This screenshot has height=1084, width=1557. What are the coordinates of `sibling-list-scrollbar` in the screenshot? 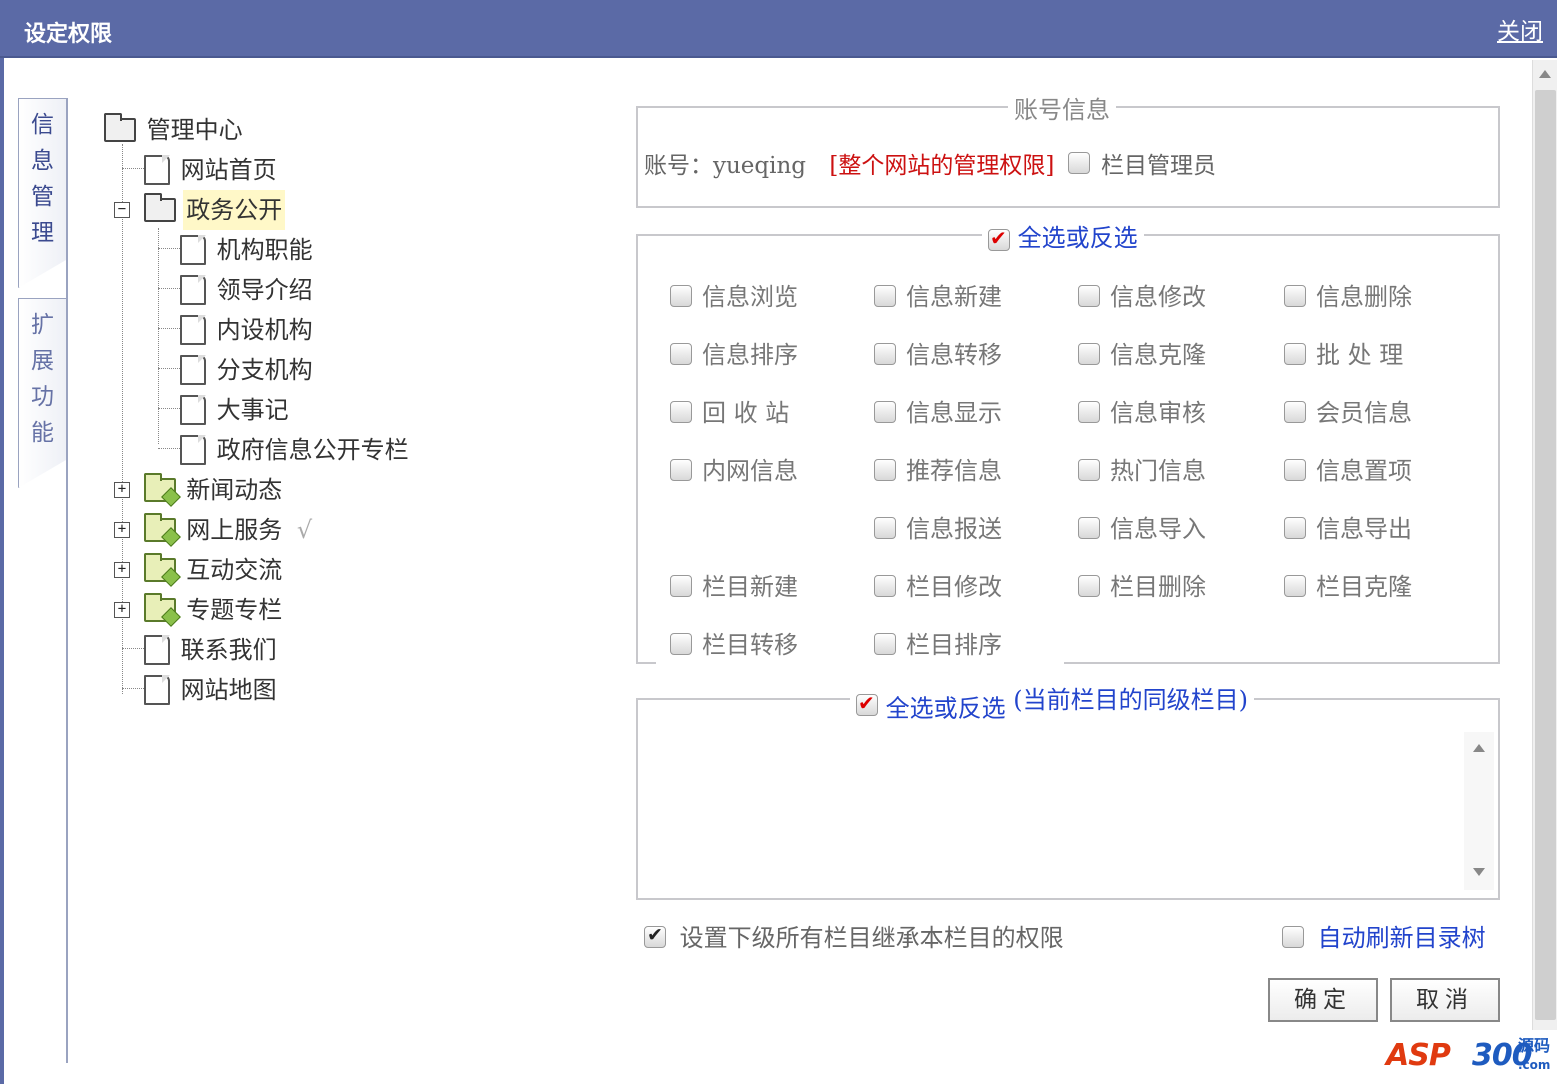 It's located at (1479, 811).